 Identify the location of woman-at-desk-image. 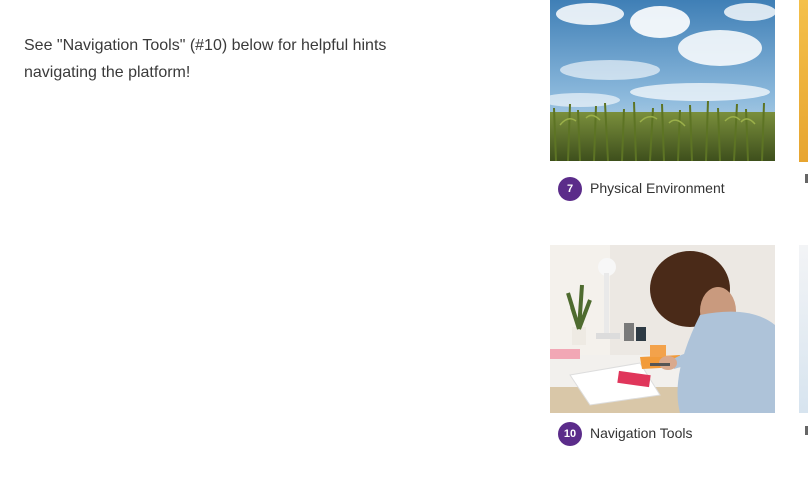
(662, 329).